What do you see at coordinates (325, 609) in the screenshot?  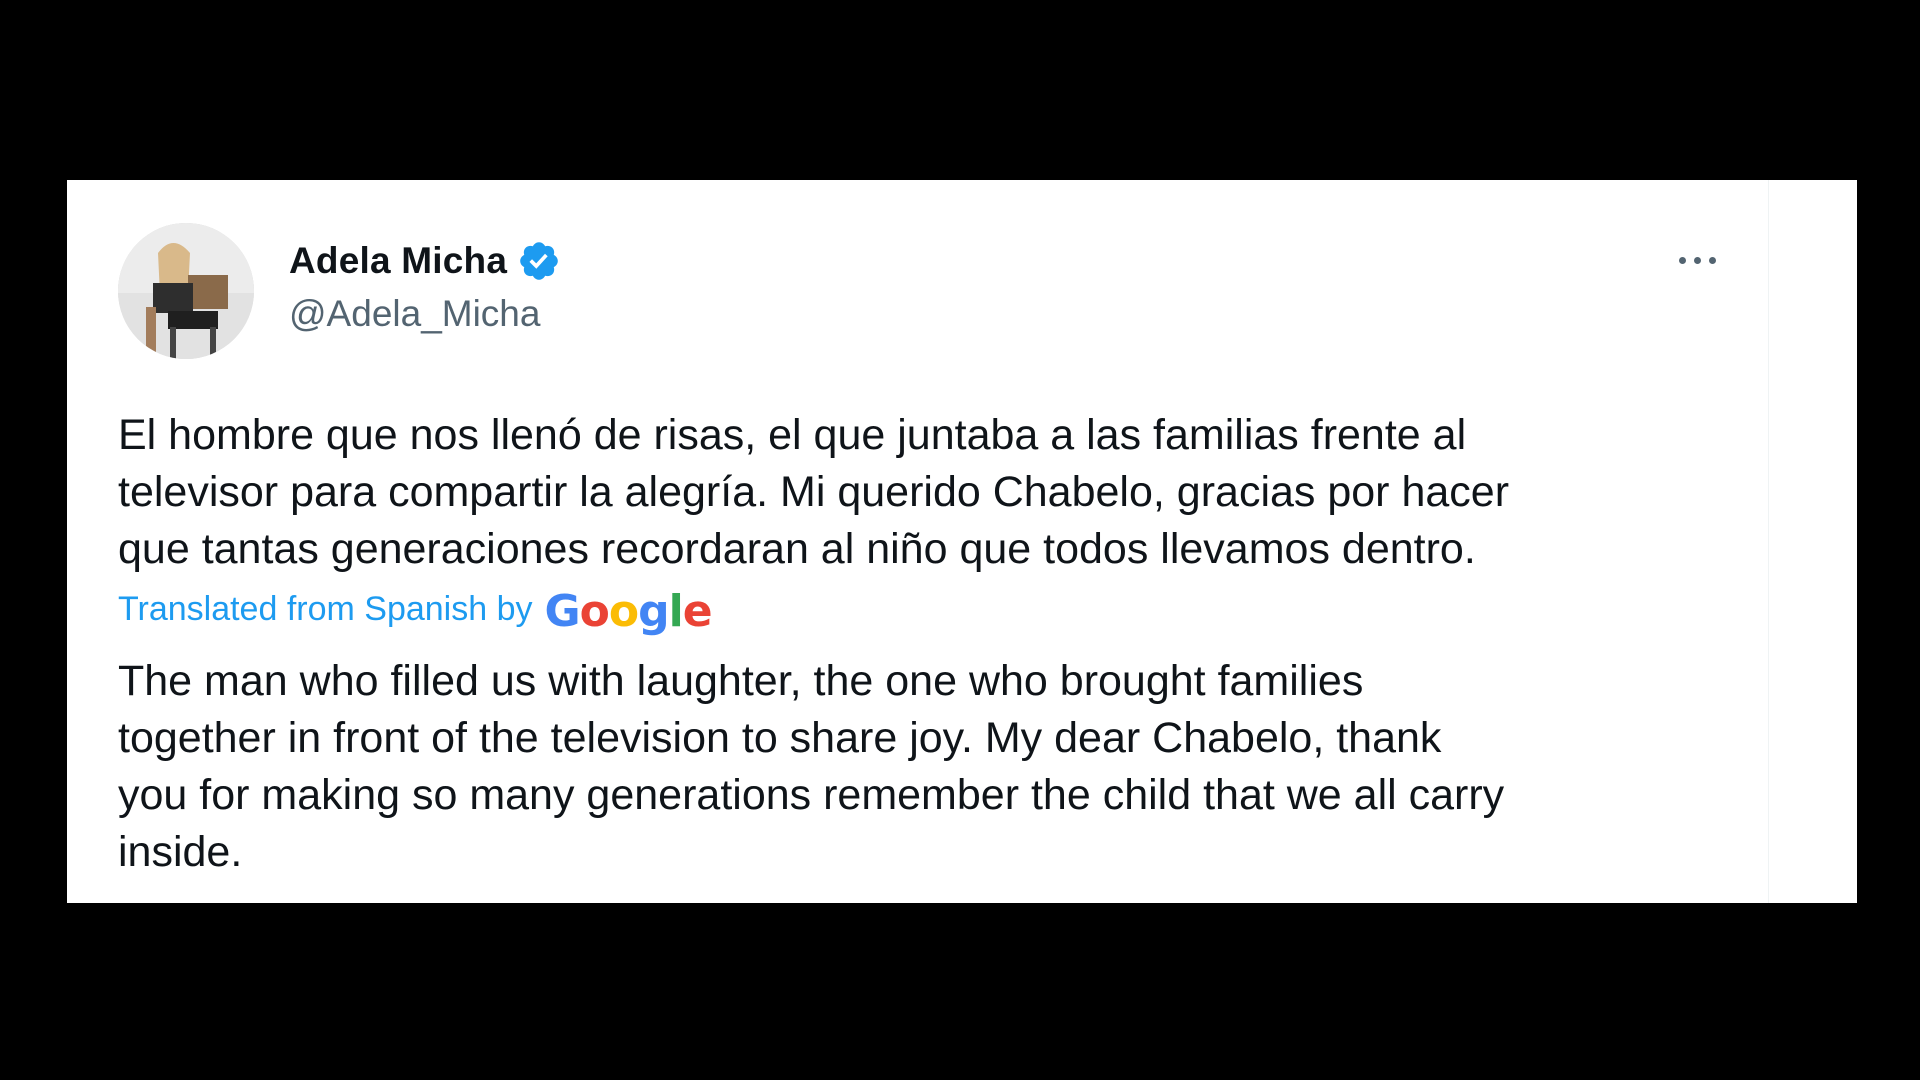 I see `translation-label: Translated from Spanish by` at bounding box center [325, 609].